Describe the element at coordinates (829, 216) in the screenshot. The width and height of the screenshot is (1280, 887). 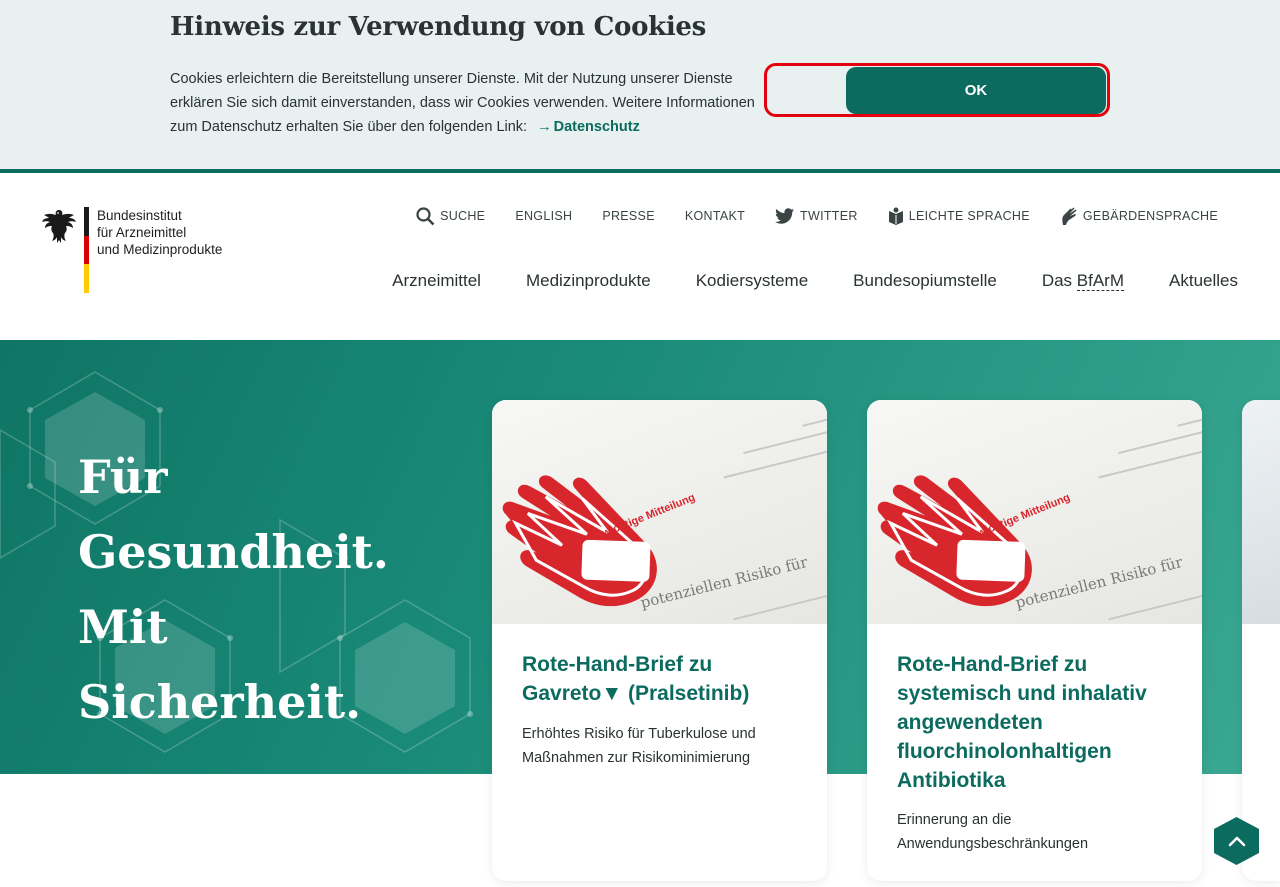
I see `twitter-label: TWITTER` at that location.